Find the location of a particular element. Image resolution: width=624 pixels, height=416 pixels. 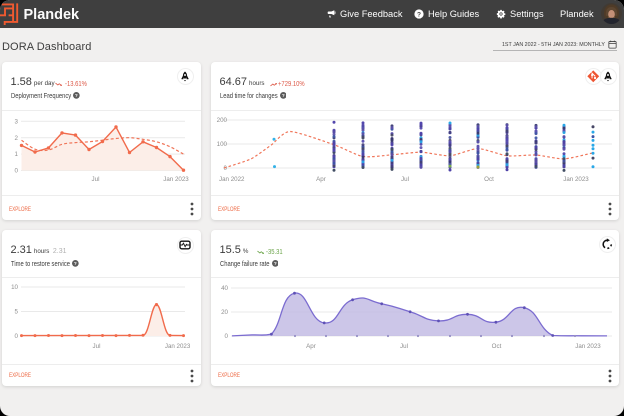

svg-text: 20 is located at coordinates (224, 312).